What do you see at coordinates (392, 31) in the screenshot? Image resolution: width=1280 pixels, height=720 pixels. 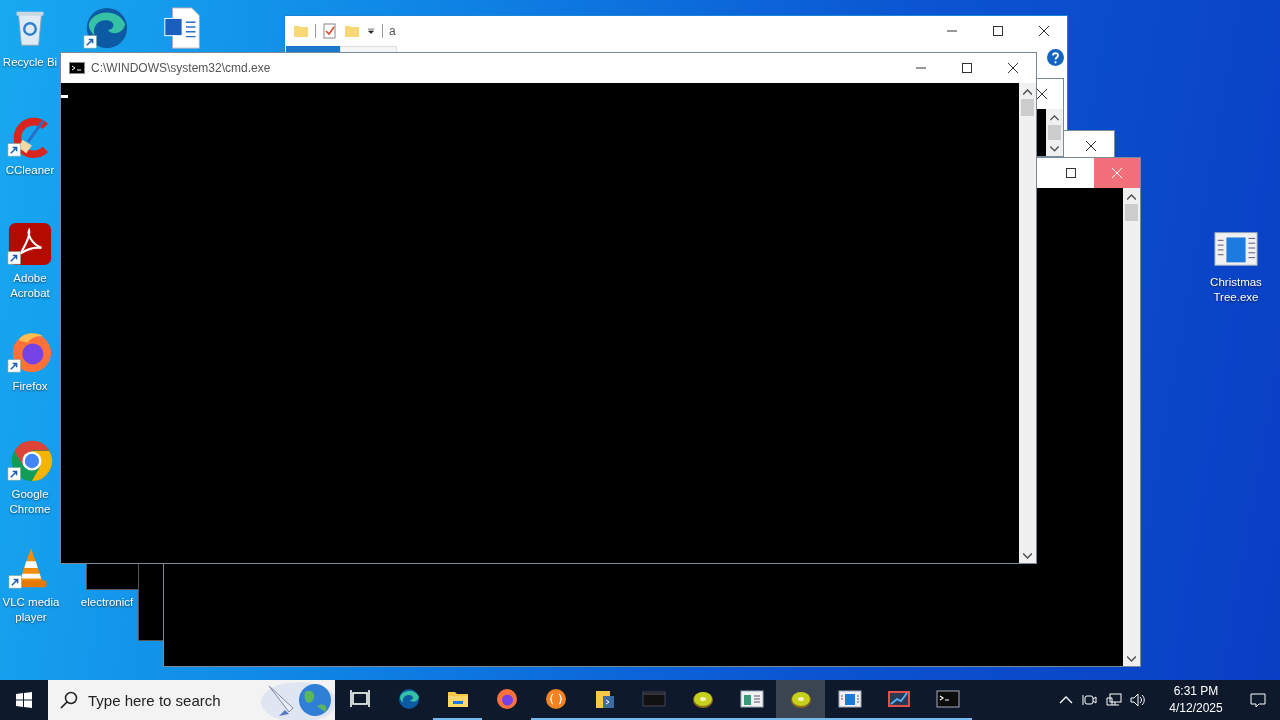 I see `window-title: a` at bounding box center [392, 31].